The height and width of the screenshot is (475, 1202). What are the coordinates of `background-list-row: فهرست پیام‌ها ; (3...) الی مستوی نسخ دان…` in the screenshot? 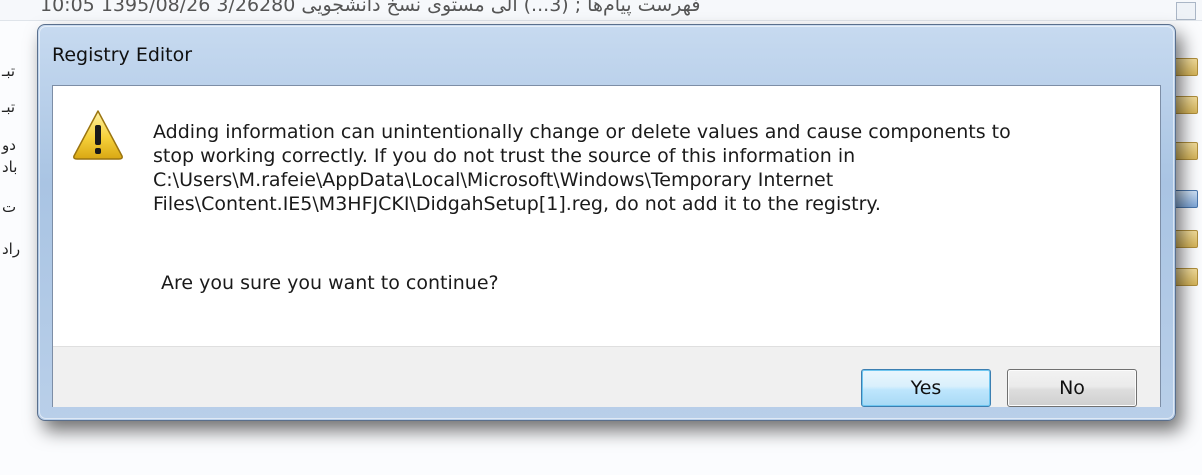 It's located at (601, 10).